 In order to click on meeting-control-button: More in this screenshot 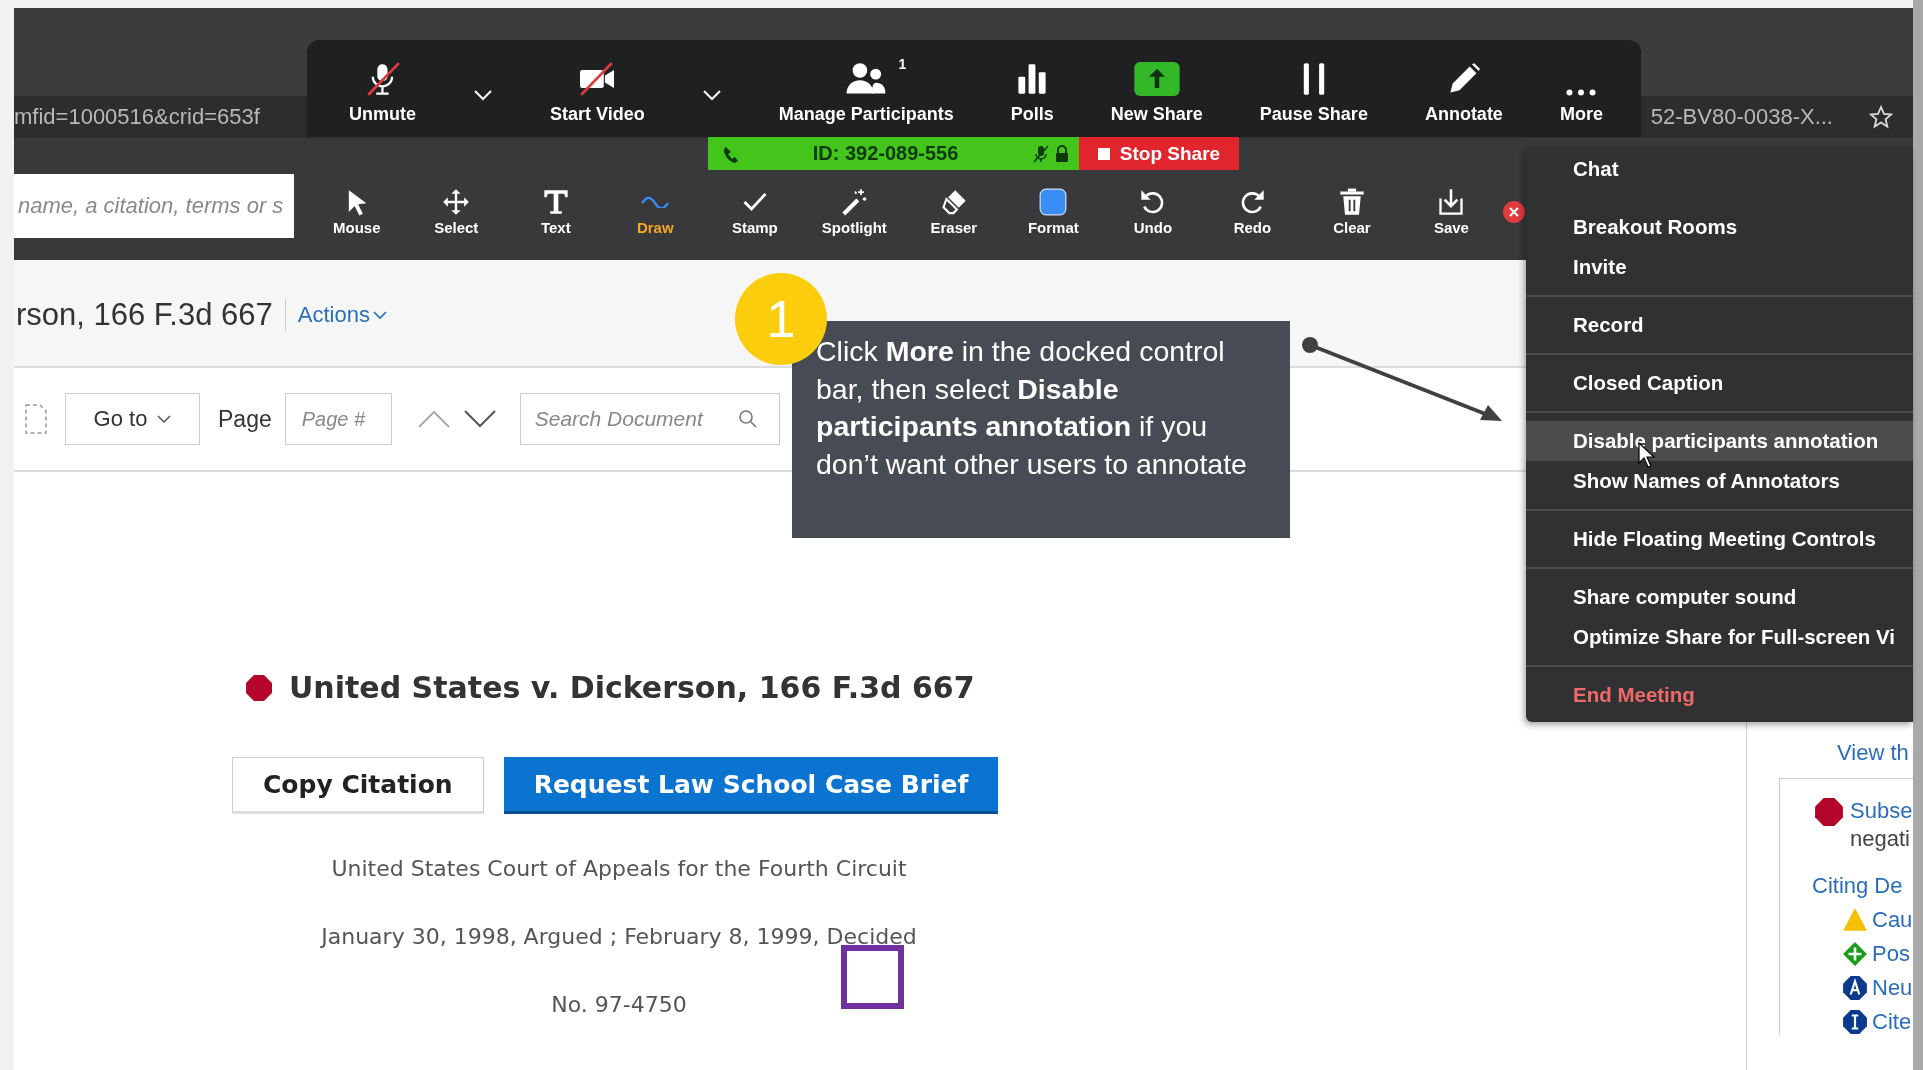, I will do `click(1581, 88)`.